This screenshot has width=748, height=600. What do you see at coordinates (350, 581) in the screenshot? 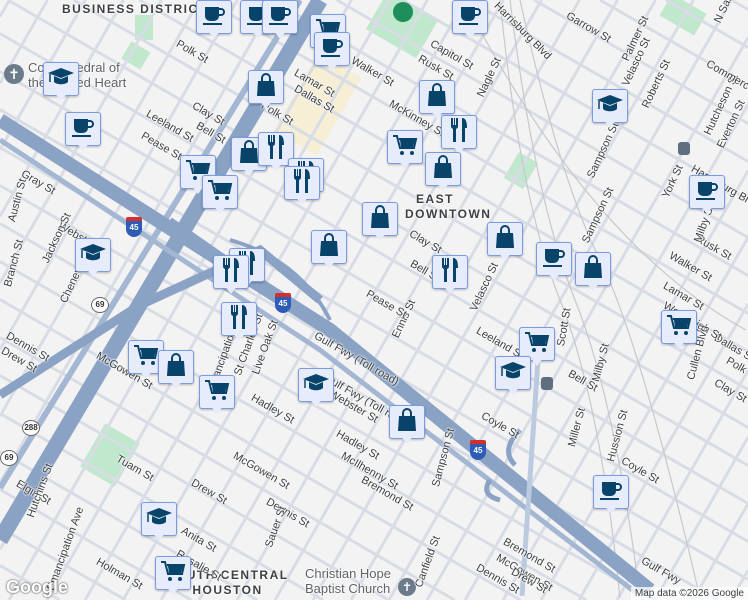
I see `poi-church: Christian Hope Baptist Church` at bounding box center [350, 581].